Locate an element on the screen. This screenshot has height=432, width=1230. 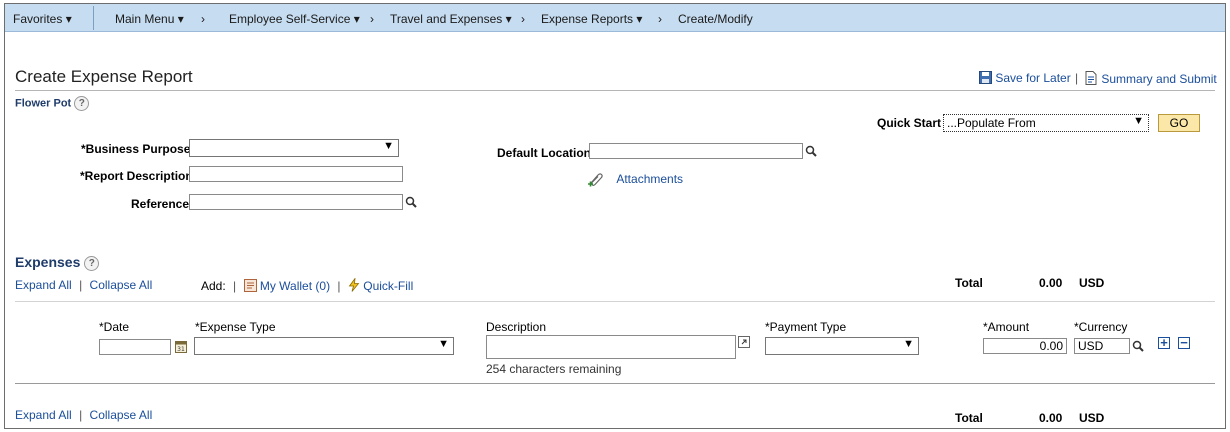
date-input is located at coordinates (135, 347).